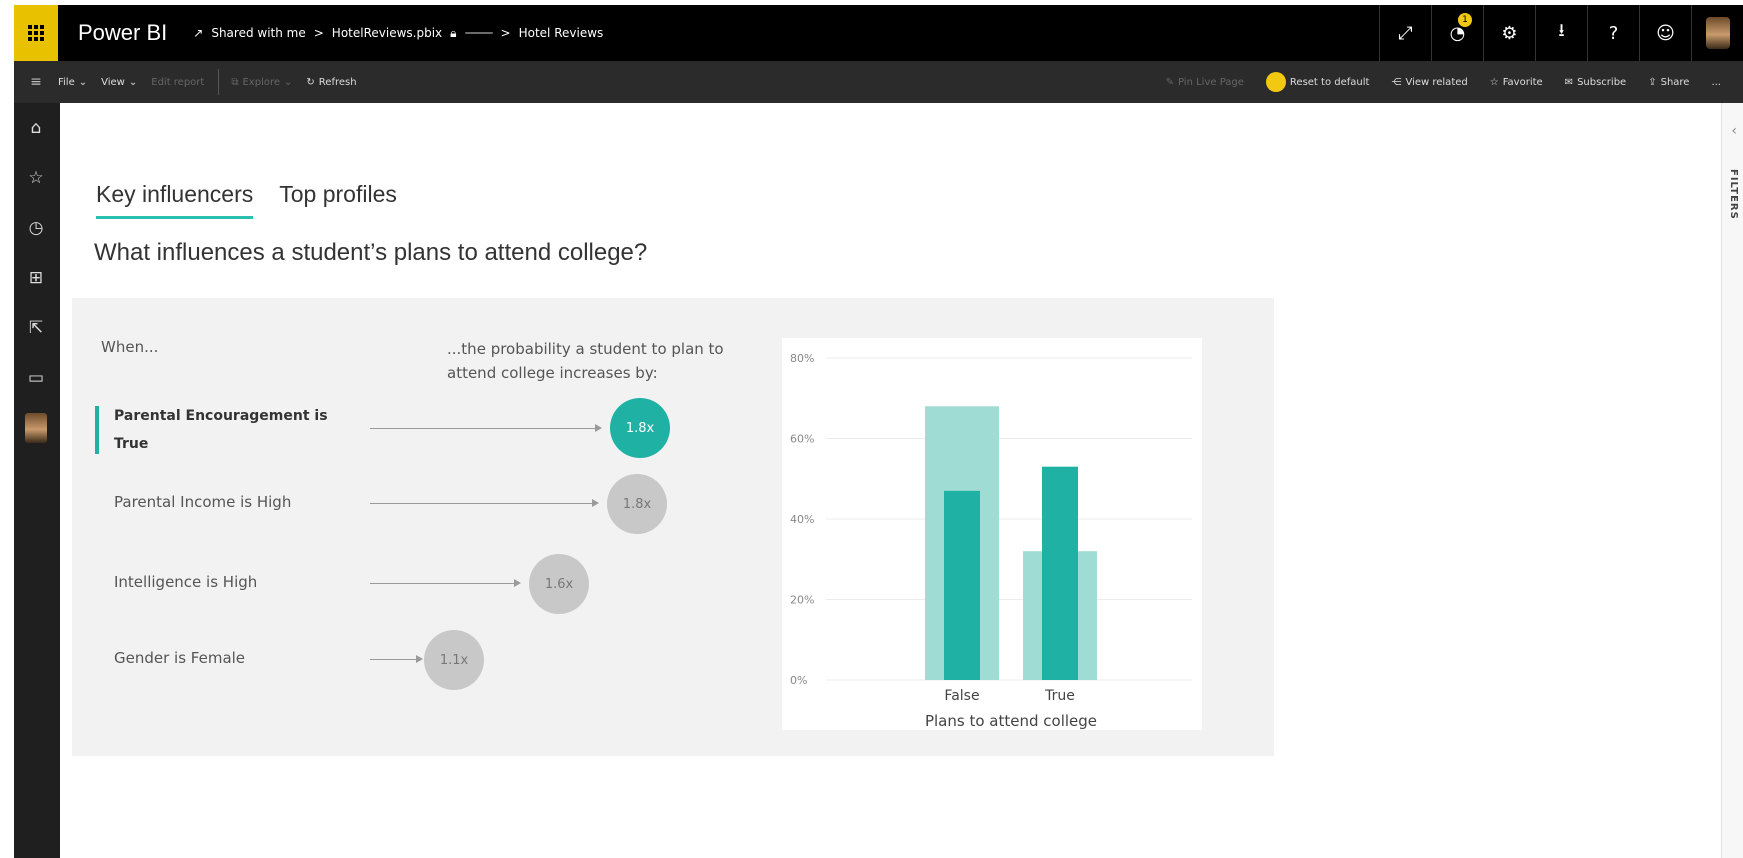 This screenshot has height=858, width=1743. I want to click on view-related-label: View related, so click(1436, 82).